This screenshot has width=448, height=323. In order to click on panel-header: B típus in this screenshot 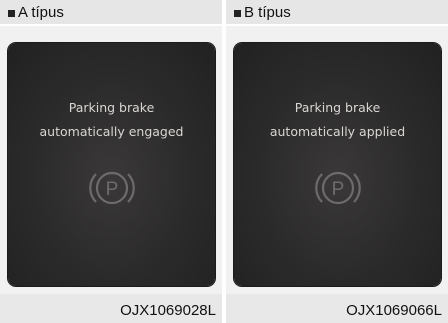, I will do `click(337, 13)`.